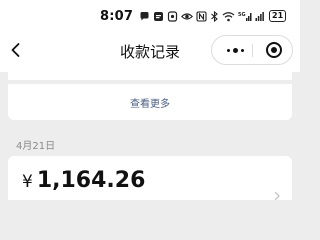 Image resolution: width=320 pixels, height=240 pixels. Describe the element at coordinates (201, 16) in the screenshot. I see `nfc-icon` at that location.